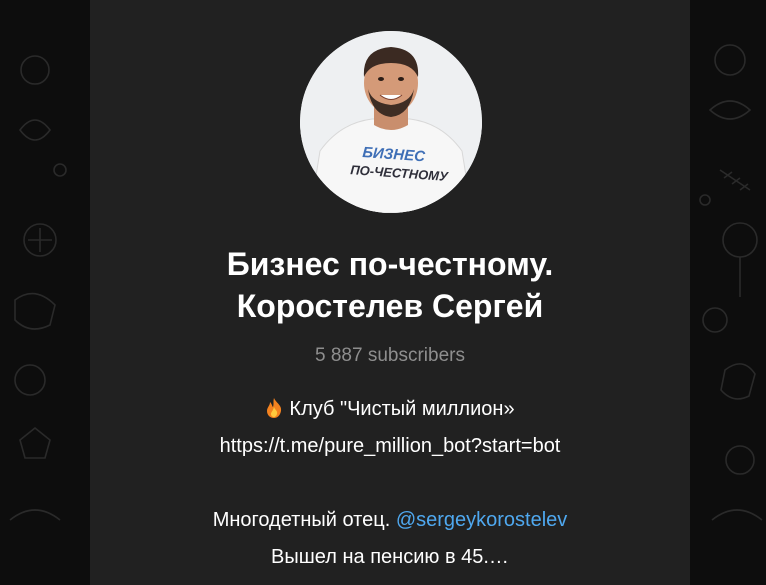 The height and width of the screenshot is (585, 766). I want to click on club-line: Клуб "Чистый миллион», so click(390, 409).